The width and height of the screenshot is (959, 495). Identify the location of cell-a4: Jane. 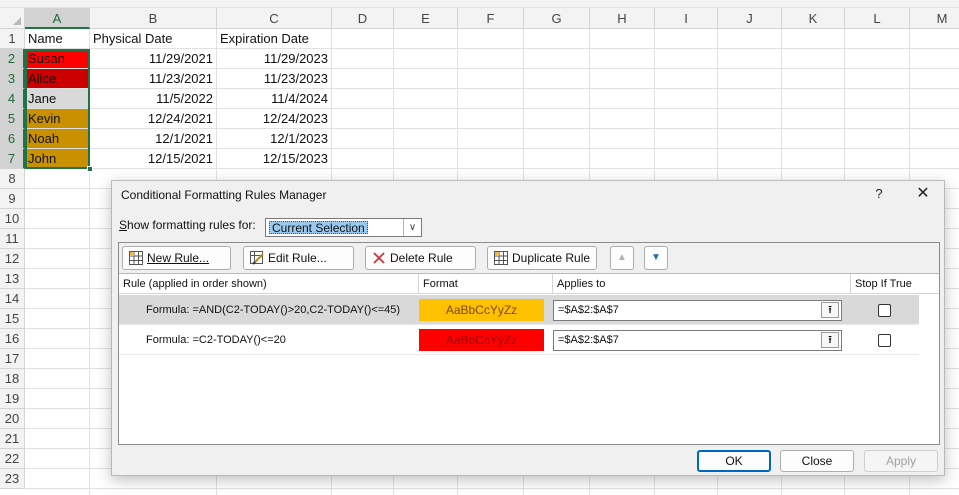
(57, 98).